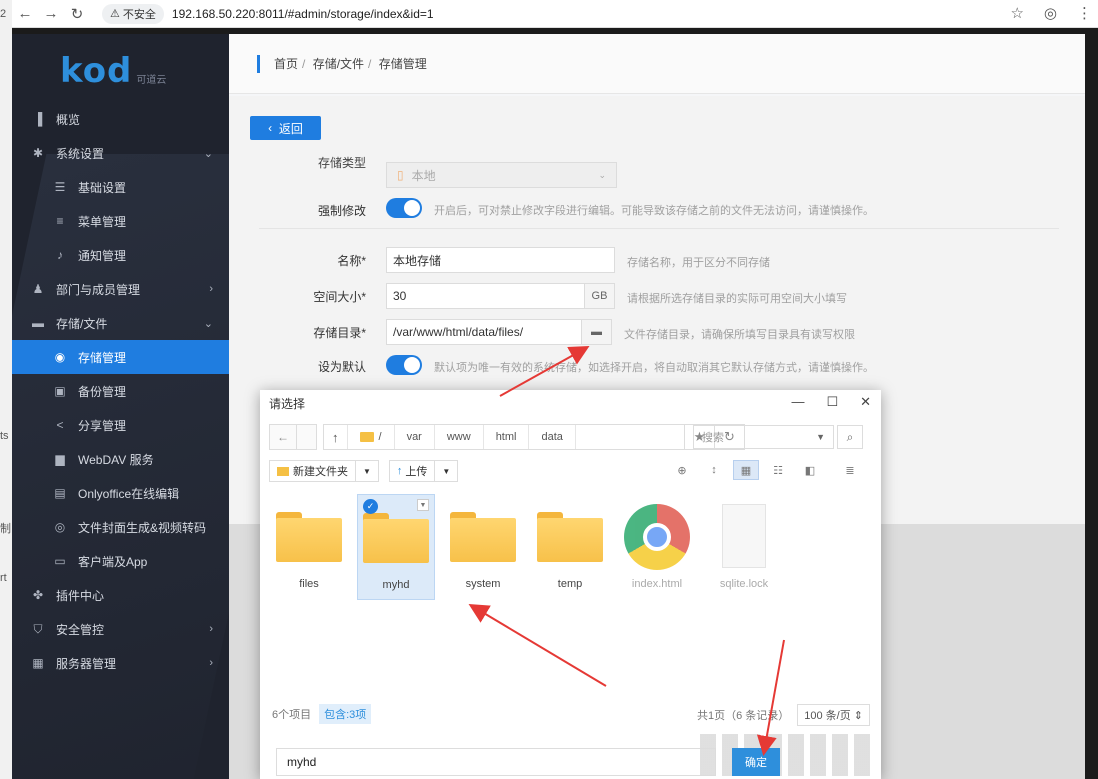  What do you see at coordinates (415, 437) in the screenshot?
I see `path-segment: var` at bounding box center [415, 437].